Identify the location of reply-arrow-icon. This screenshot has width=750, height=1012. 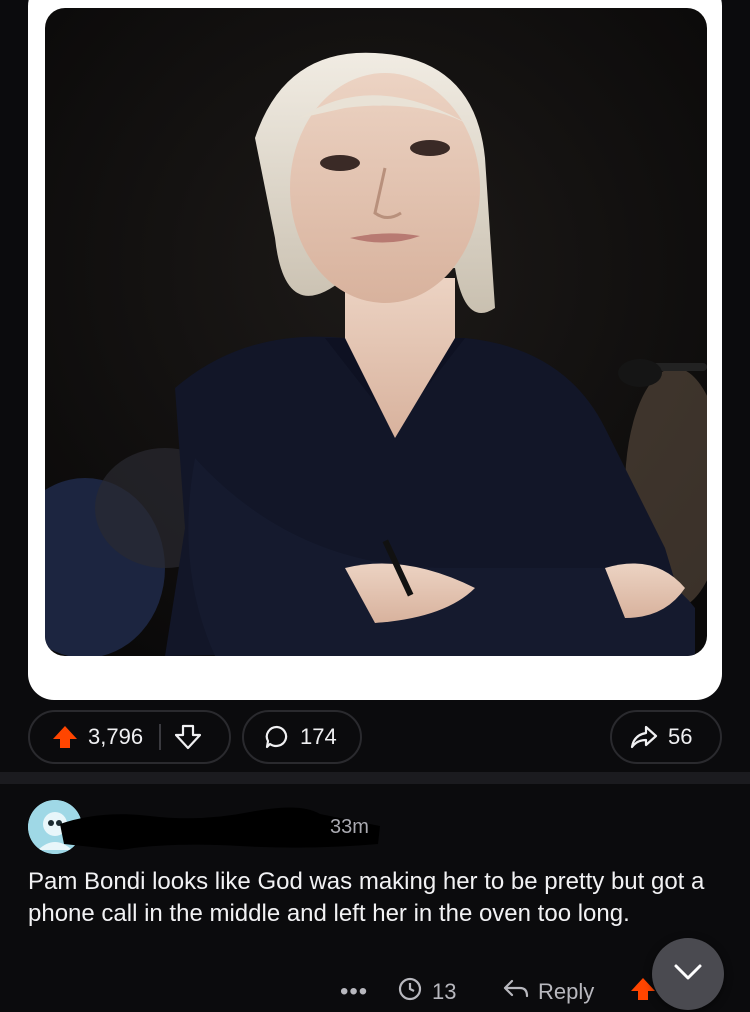
(516, 992).